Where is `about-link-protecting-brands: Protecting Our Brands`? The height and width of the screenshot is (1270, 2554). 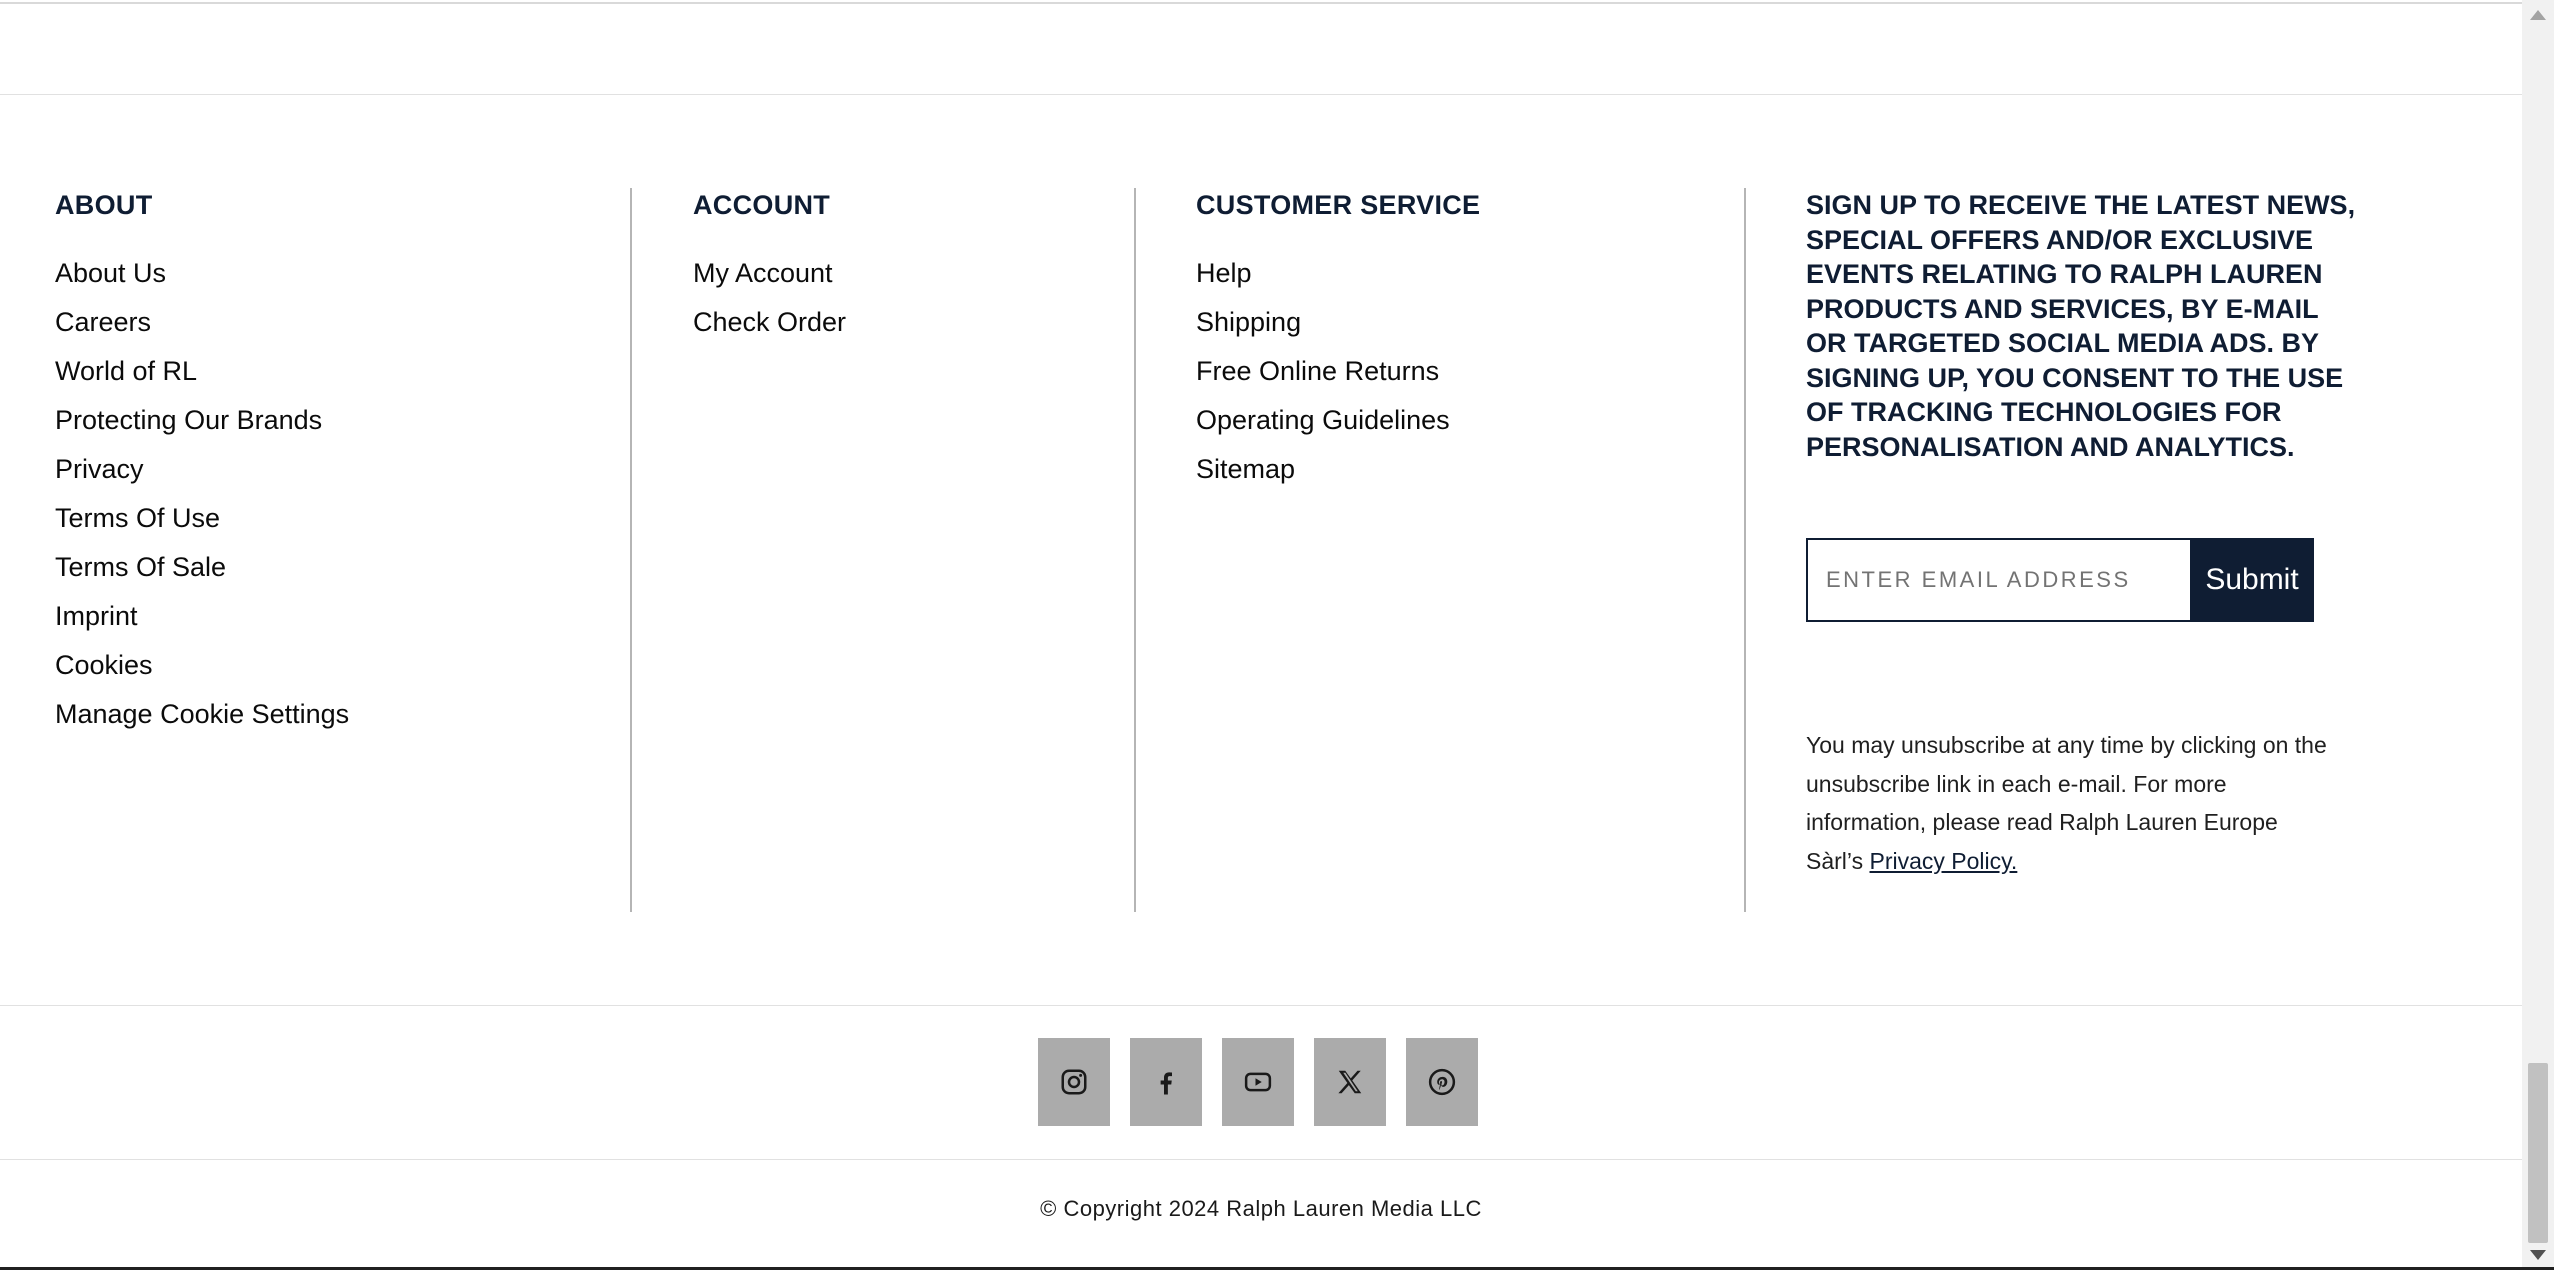 about-link-protecting-brands: Protecting Our Brands is located at coordinates (202, 420).